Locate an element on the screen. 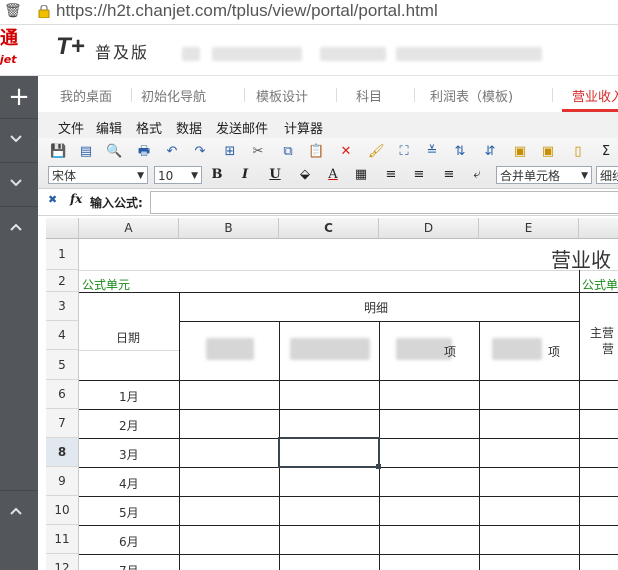 The image size is (618, 570). find-icon: ⛶ is located at coordinates (404, 152).